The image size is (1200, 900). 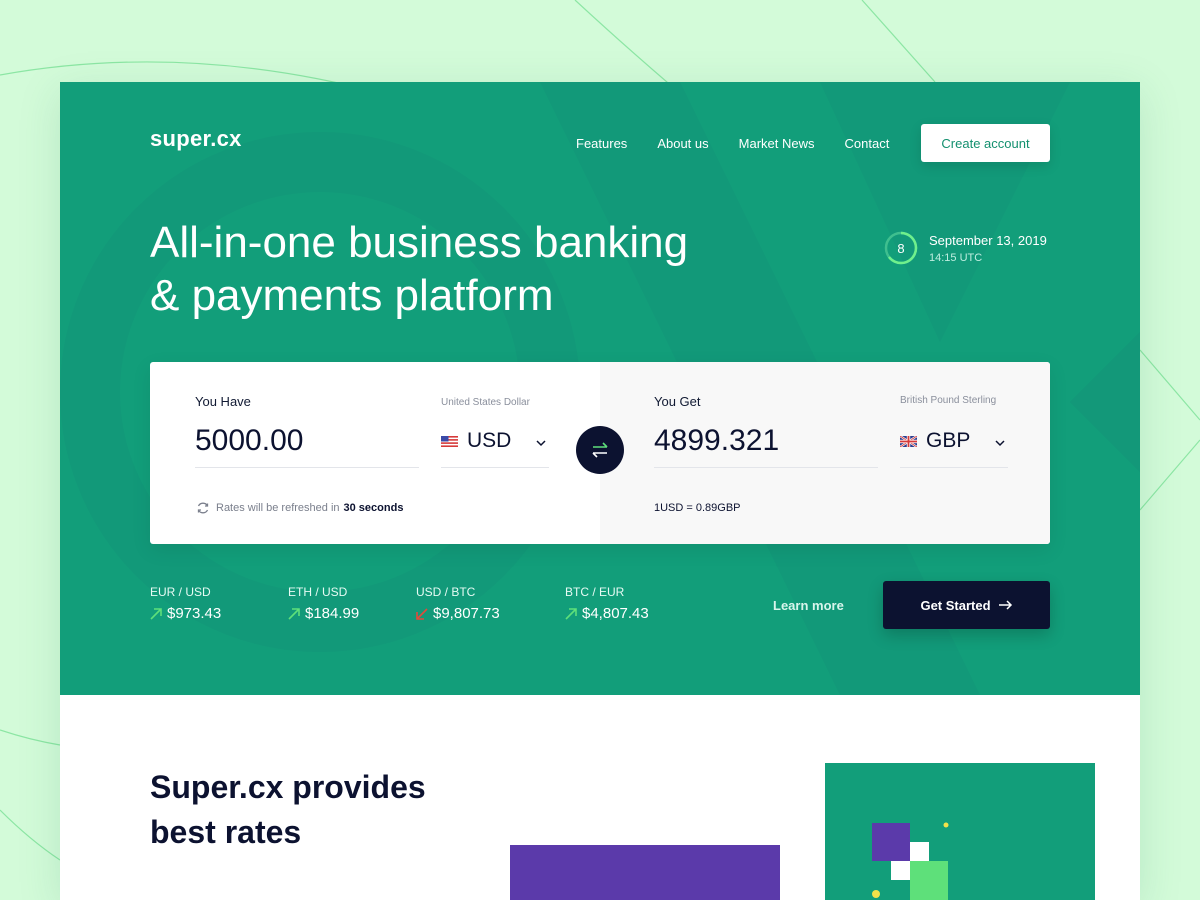 I want to click on swap-arrows-icon, so click(x=600, y=450).